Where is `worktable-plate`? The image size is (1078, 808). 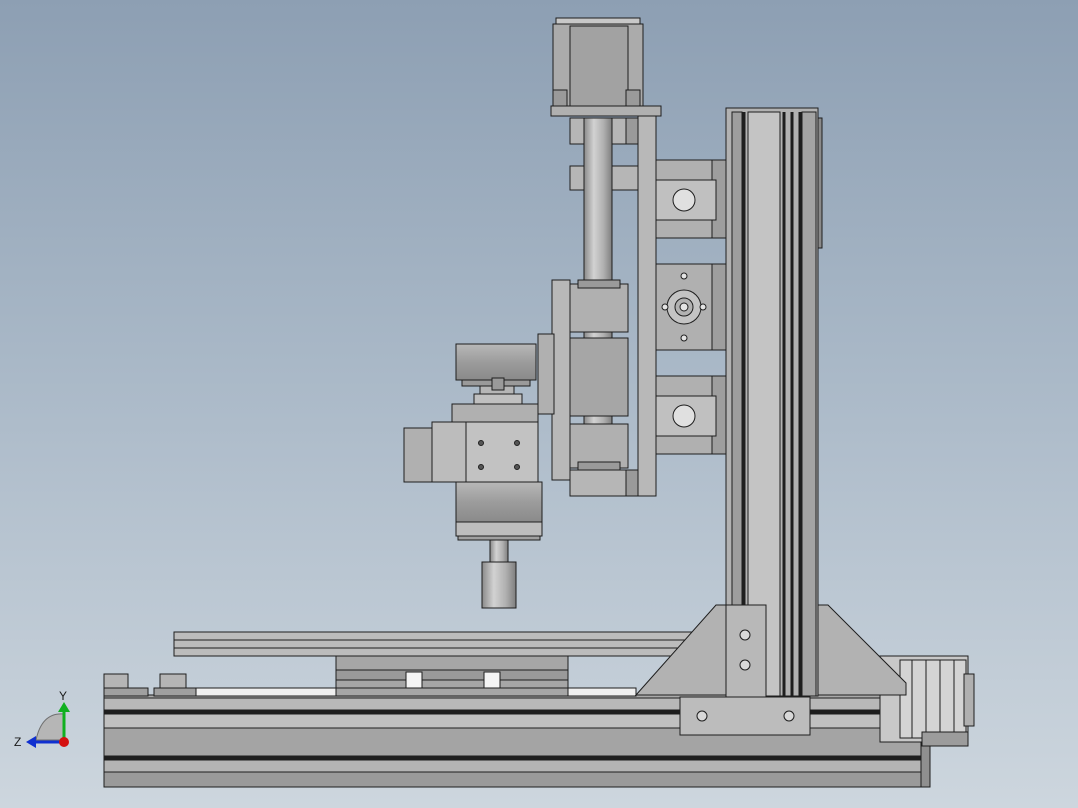
worktable-plate is located at coordinates (434, 644).